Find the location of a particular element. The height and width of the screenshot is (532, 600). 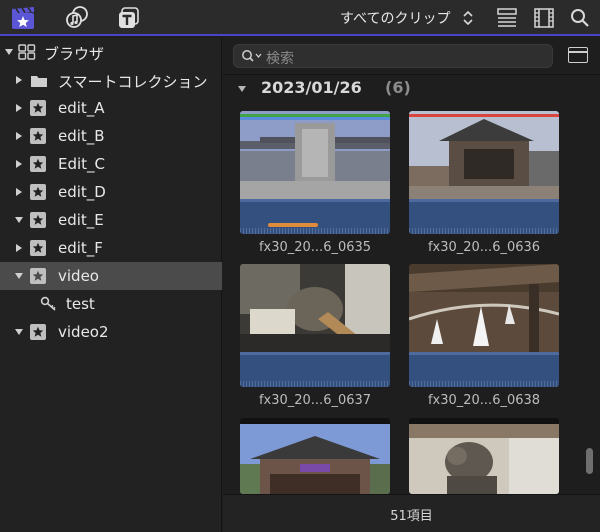

sidebar-item-label: test is located at coordinates (80, 304).